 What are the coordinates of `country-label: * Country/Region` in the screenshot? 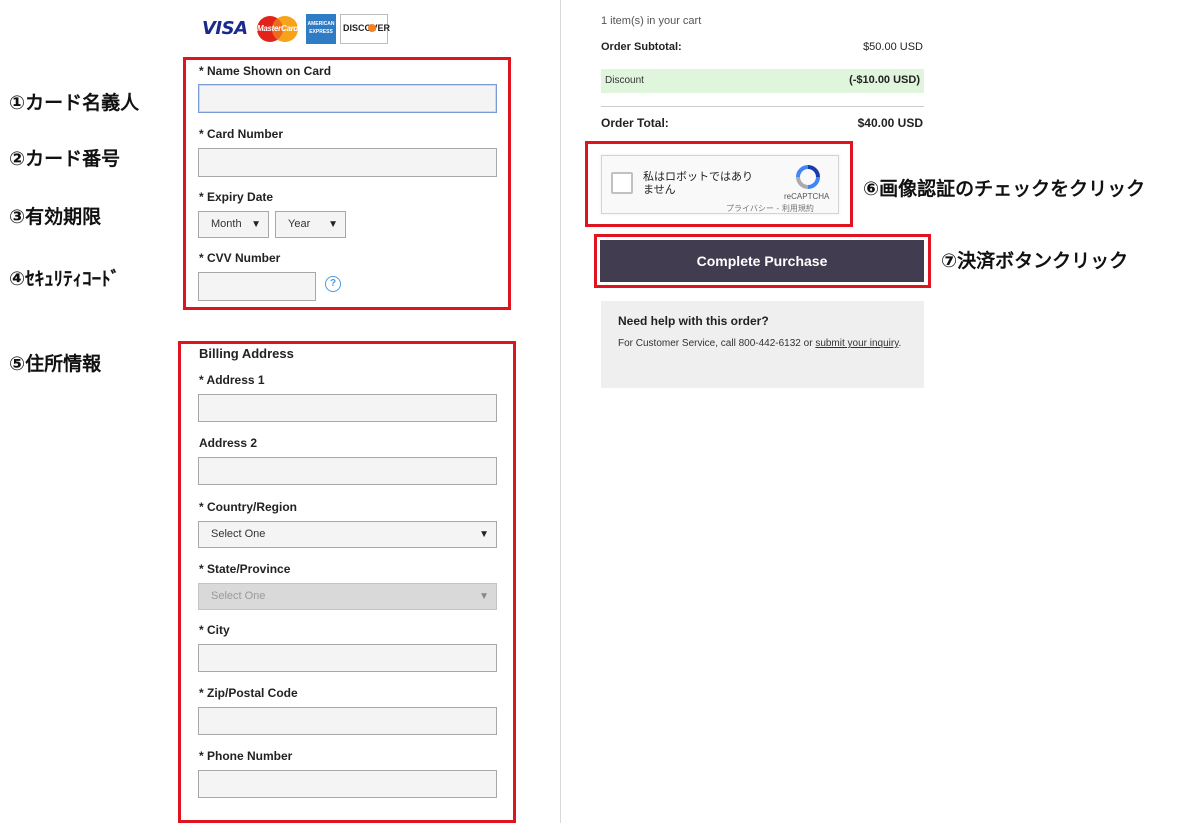 It's located at (248, 507).